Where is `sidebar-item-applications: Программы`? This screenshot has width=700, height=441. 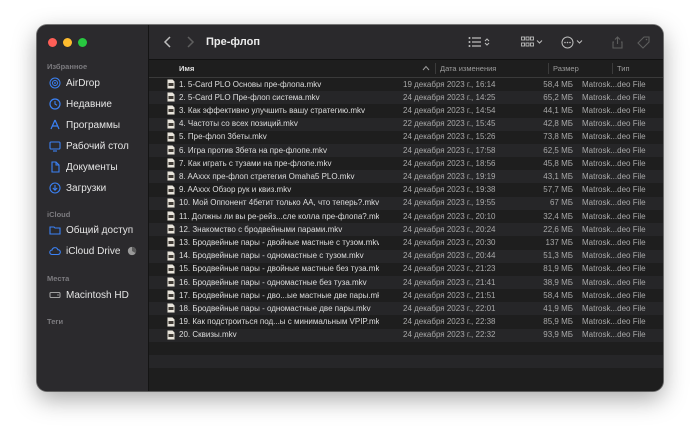
sidebar-item-applications: Программы is located at coordinates (96, 125).